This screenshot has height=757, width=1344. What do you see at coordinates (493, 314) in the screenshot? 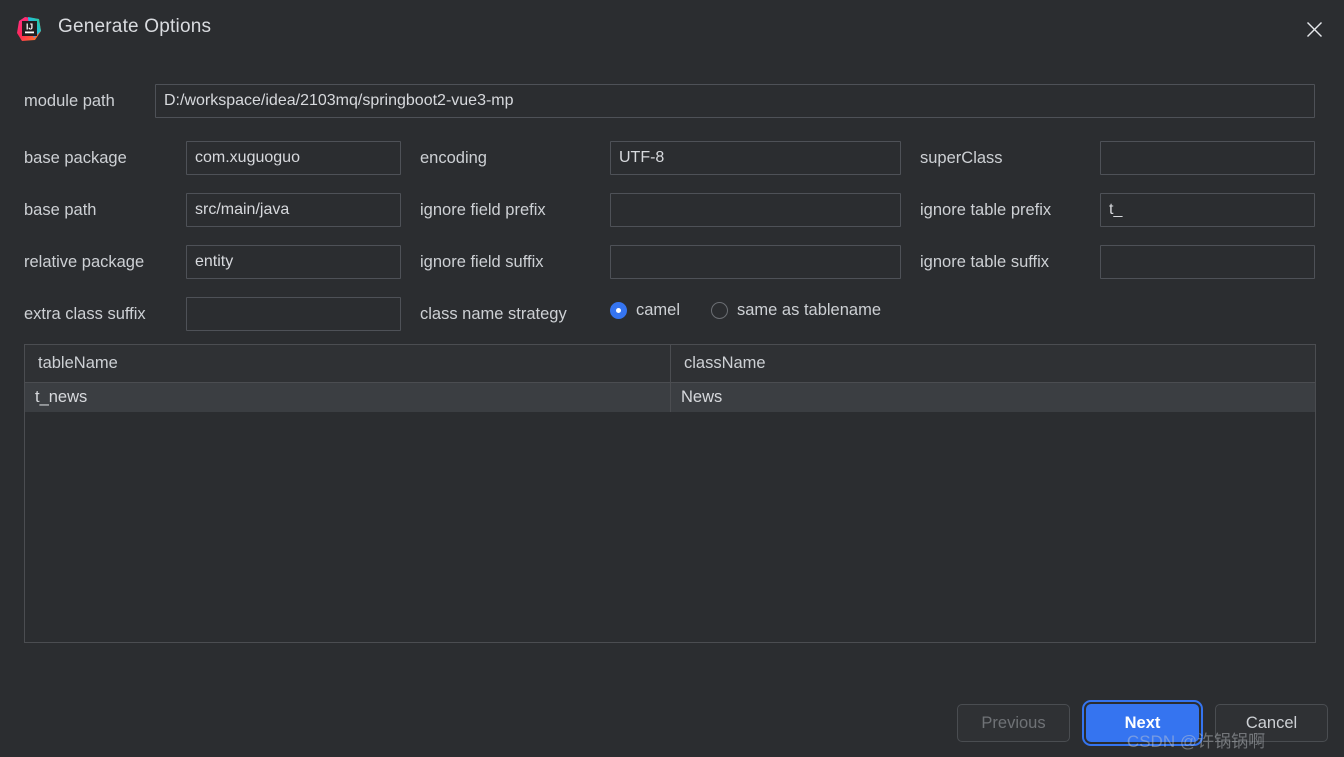
I see `class-name-strategy-label: class name strategy` at bounding box center [493, 314].